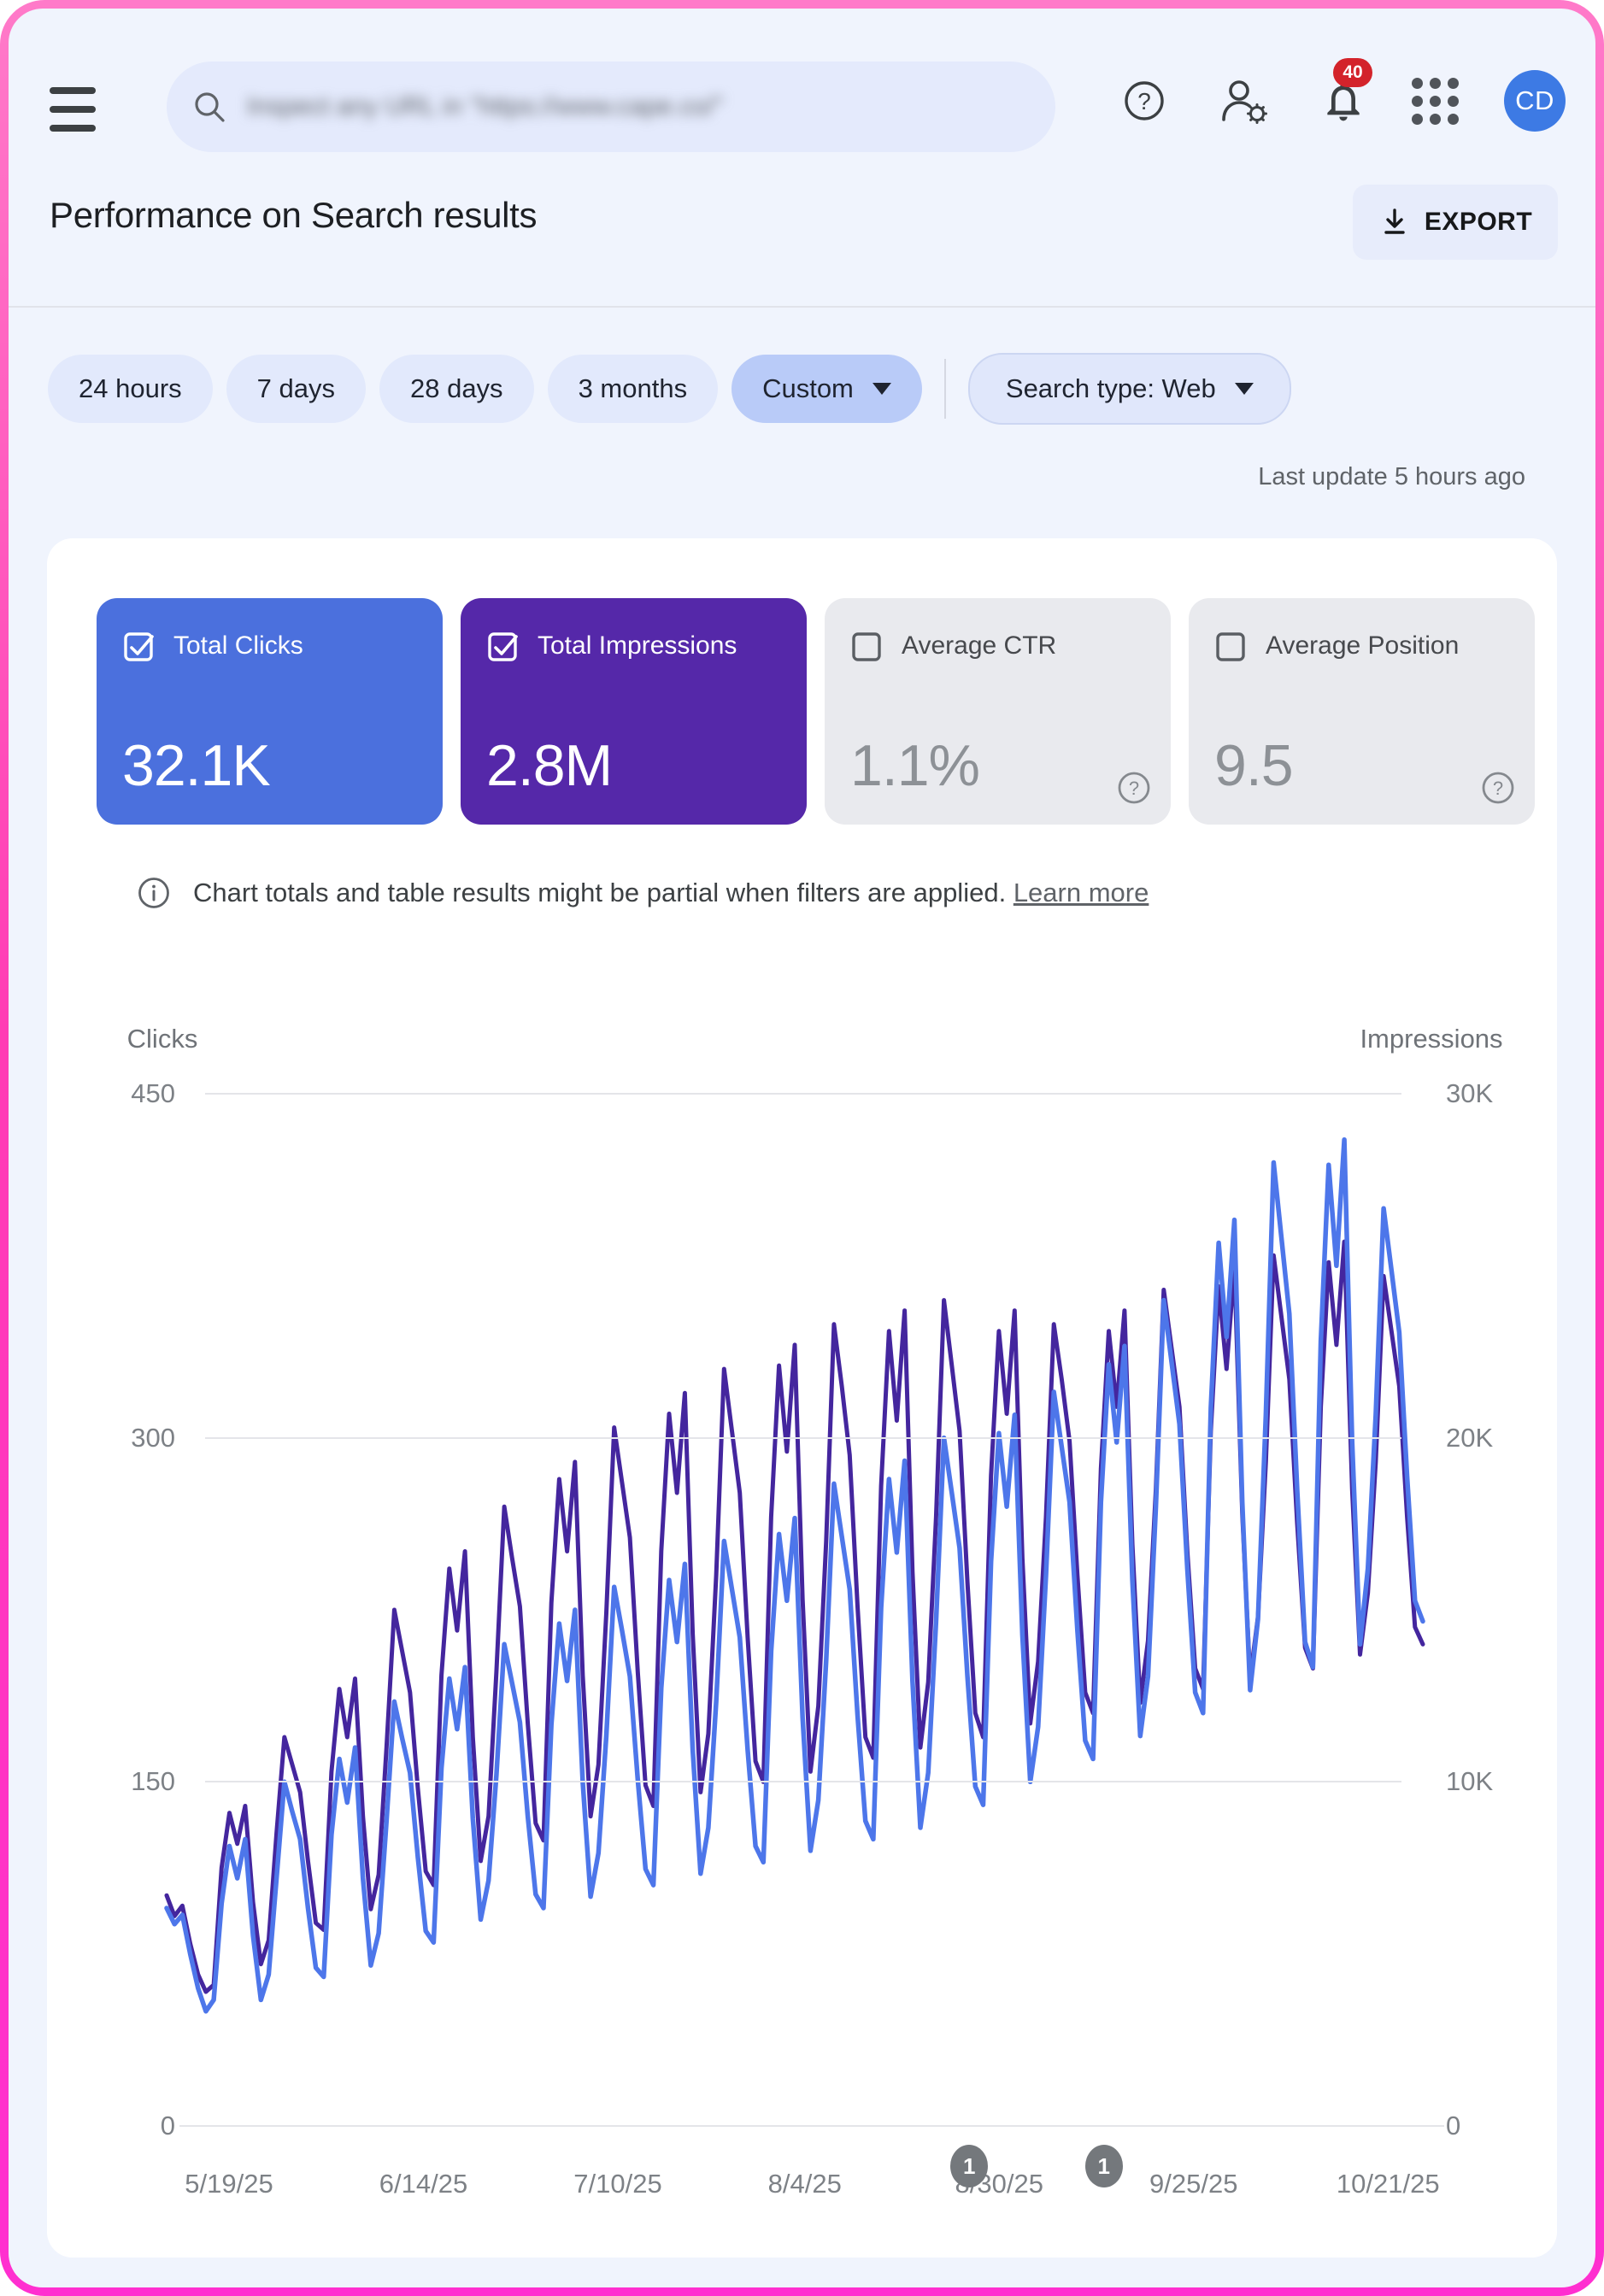 The image size is (1604, 2296). I want to click on download-icon, so click(1395, 221).